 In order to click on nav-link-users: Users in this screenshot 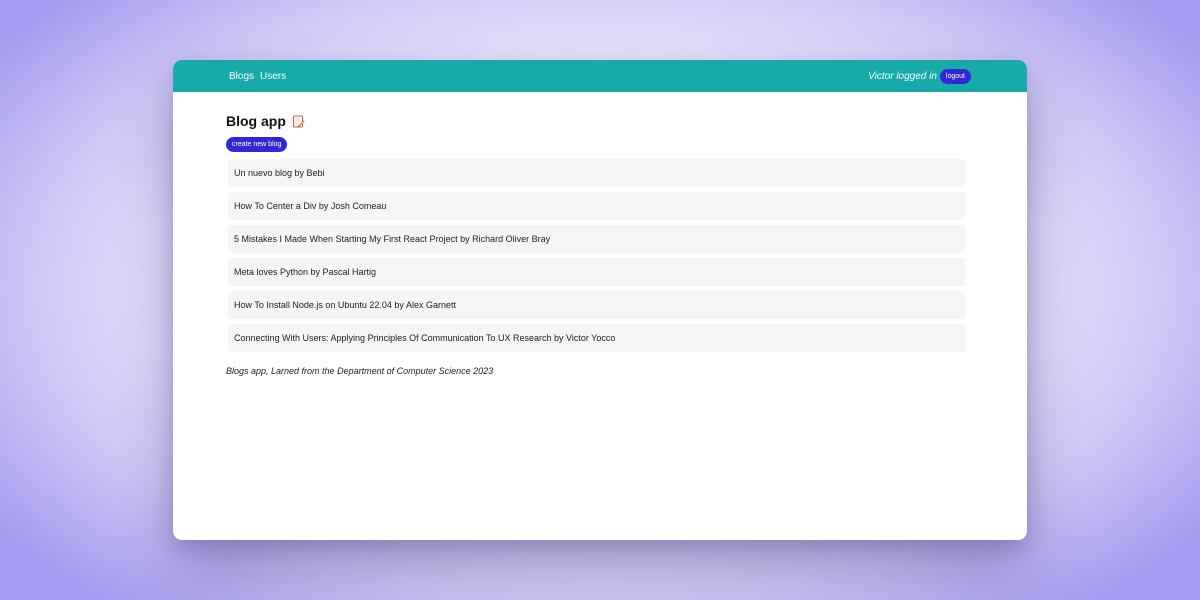, I will do `click(273, 76)`.